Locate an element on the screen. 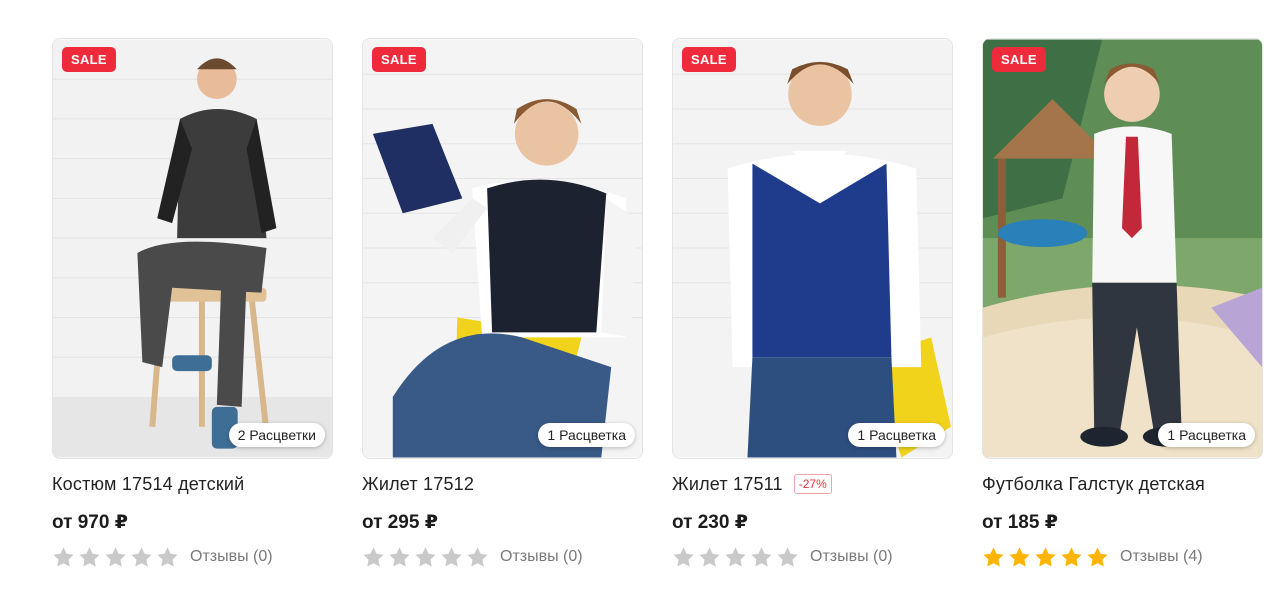 The image size is (1280, 615). discount-badge: -27% is located at coordinates (812, 484).